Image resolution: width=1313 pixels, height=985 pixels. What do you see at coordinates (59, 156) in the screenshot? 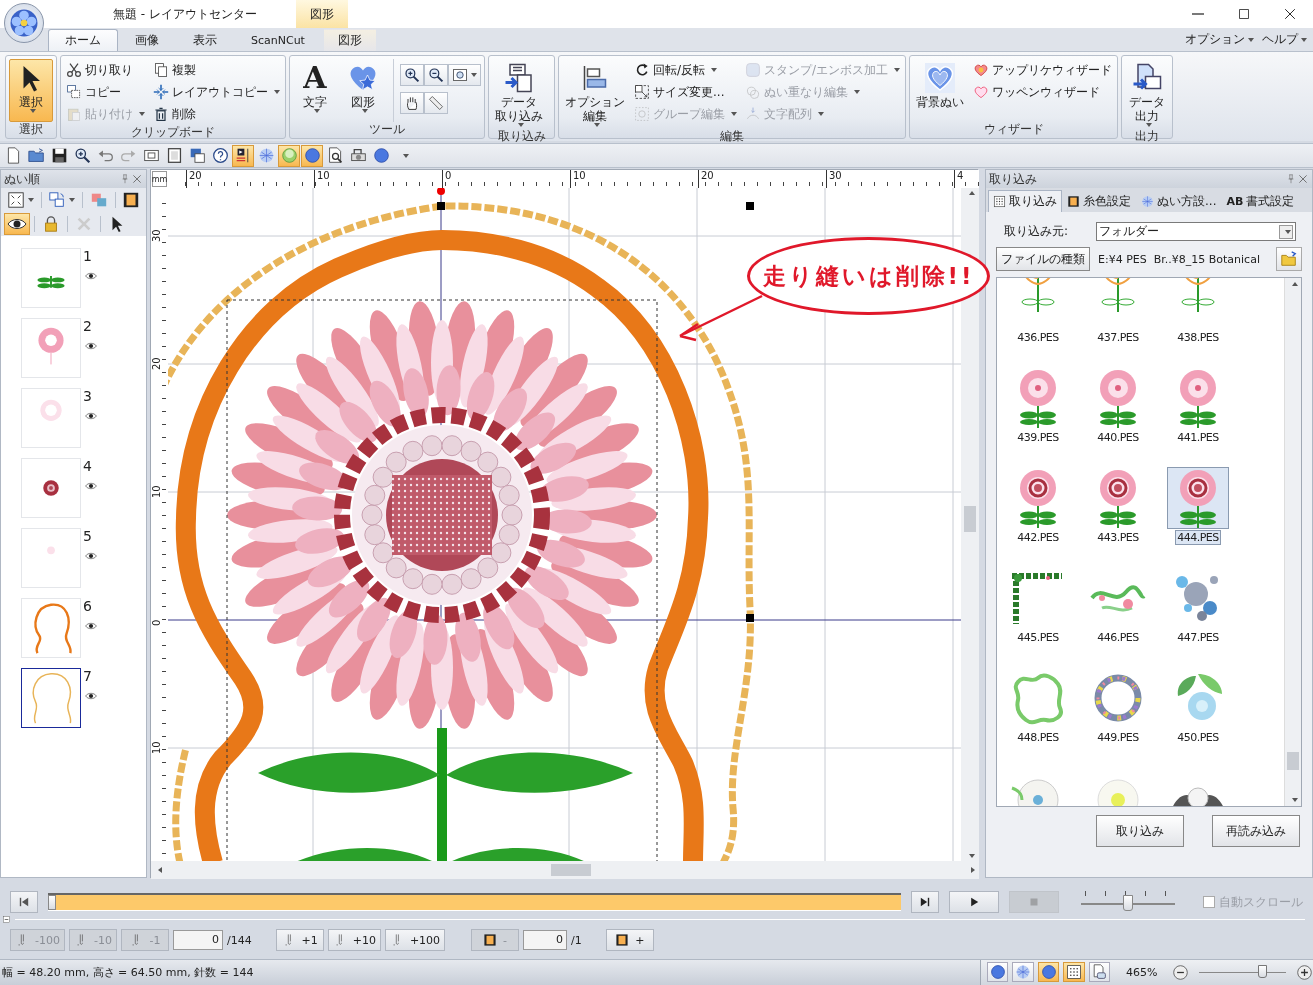
I see `save-icon` at bounding box center [59, 156].